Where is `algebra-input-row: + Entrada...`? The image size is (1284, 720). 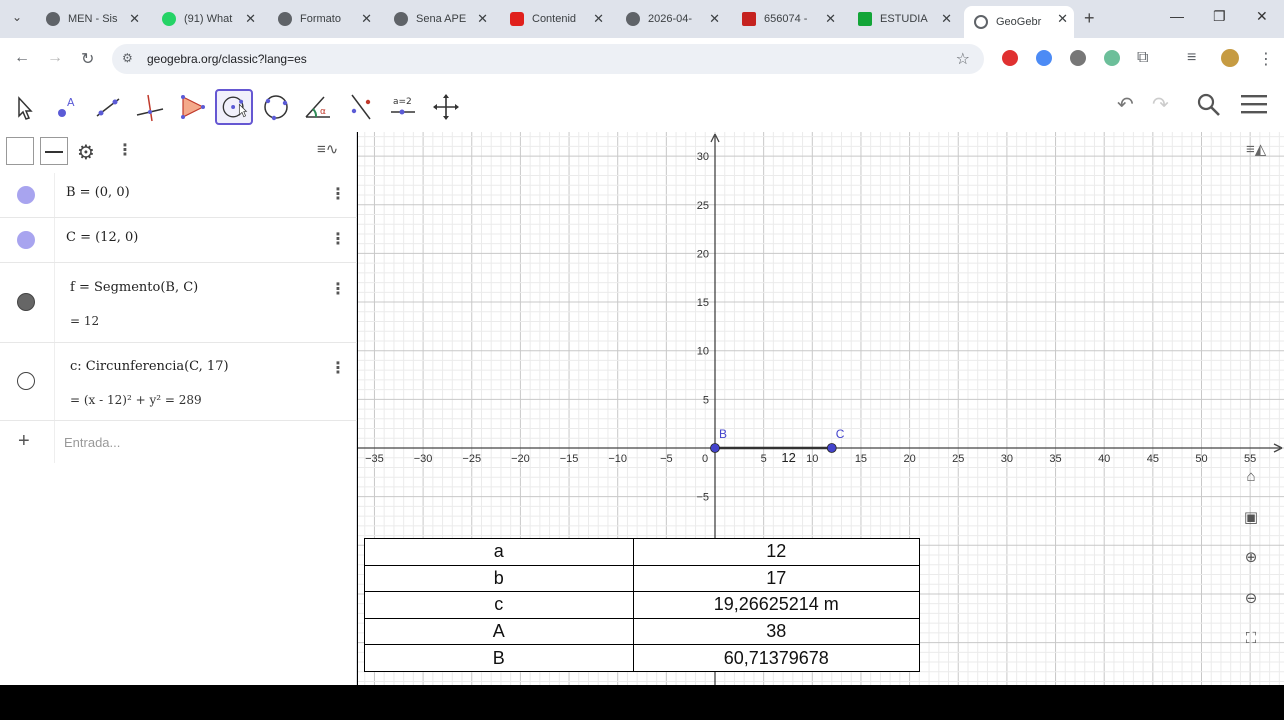
algebra-input-row: + Entrada... is located at coordinates (178, 442).